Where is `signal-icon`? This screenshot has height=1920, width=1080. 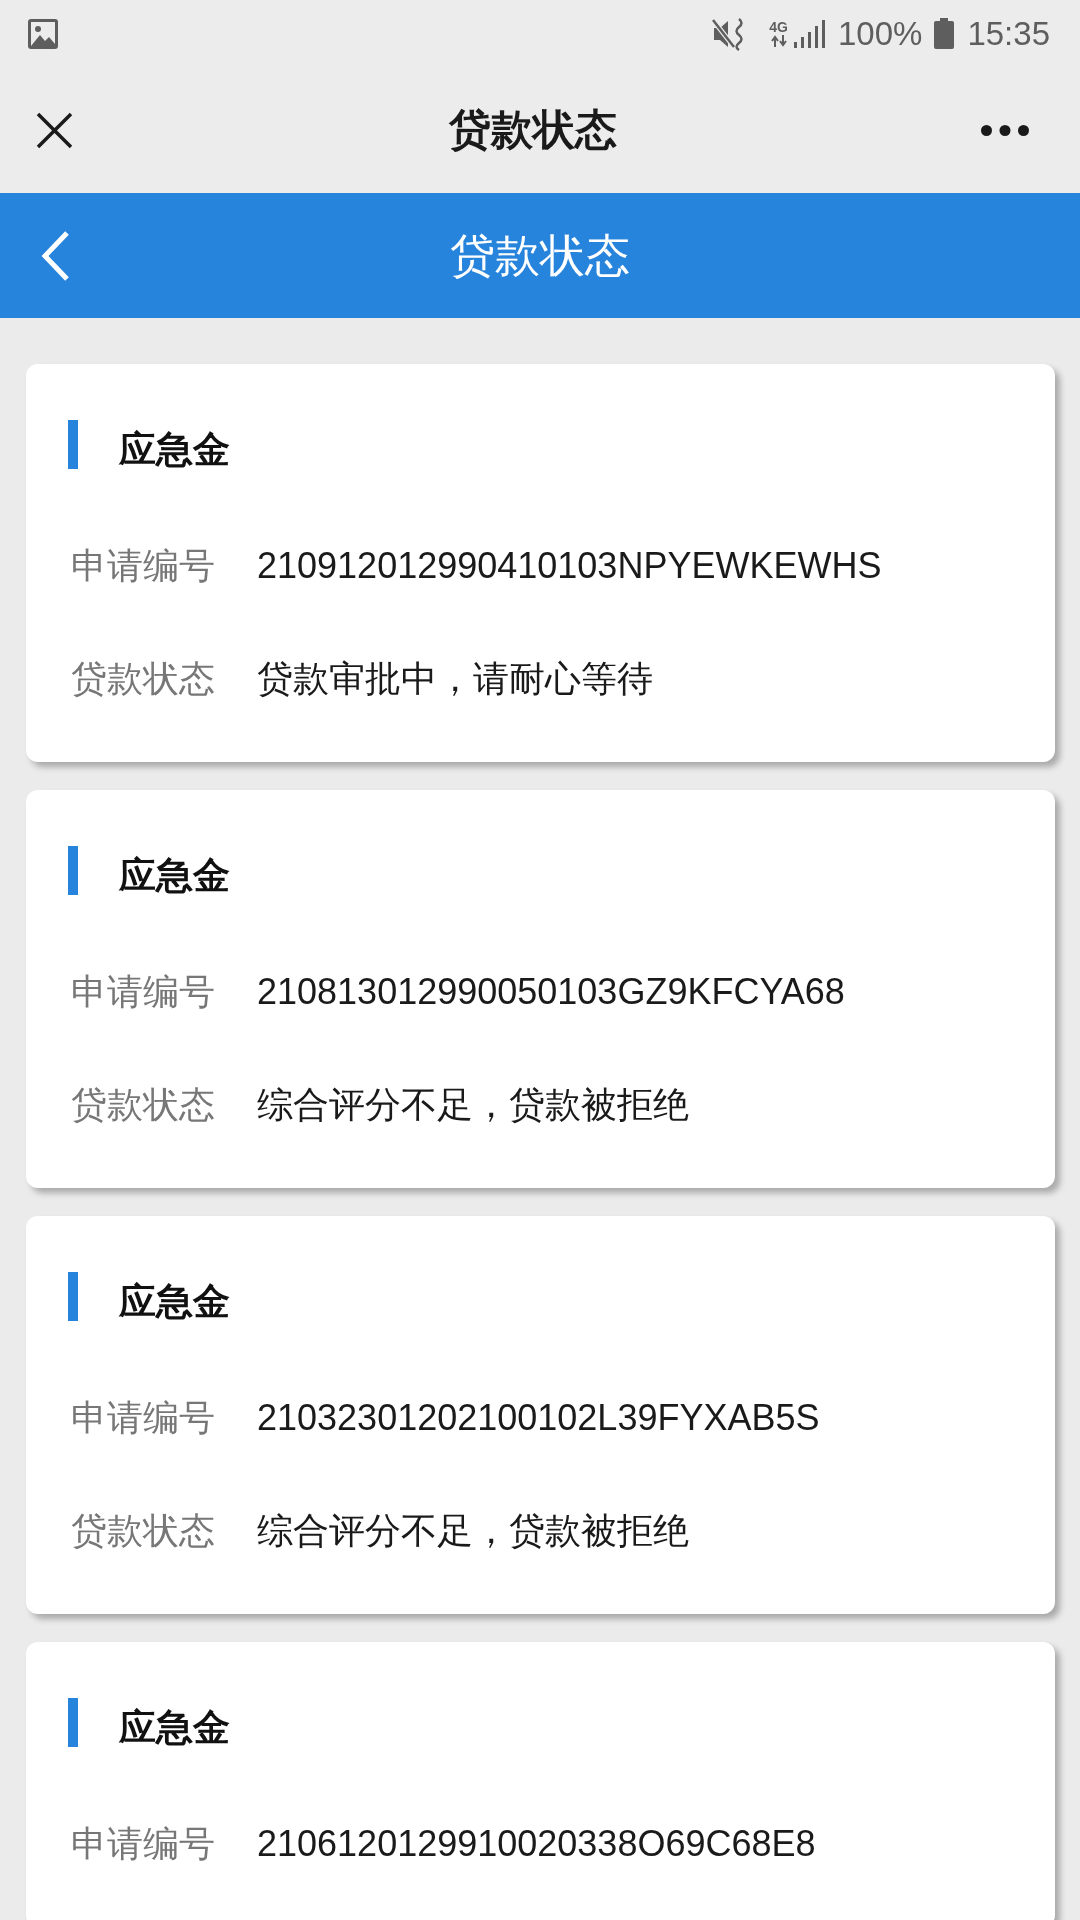
signal-icon is located at coordinates (810, 33).